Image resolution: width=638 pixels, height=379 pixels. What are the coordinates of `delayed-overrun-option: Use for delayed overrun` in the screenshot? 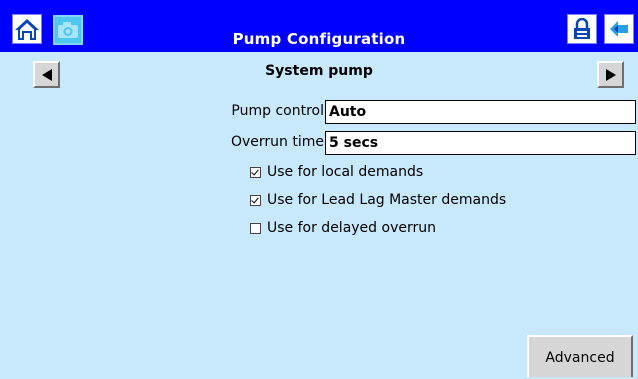 It's located at (343, 228).